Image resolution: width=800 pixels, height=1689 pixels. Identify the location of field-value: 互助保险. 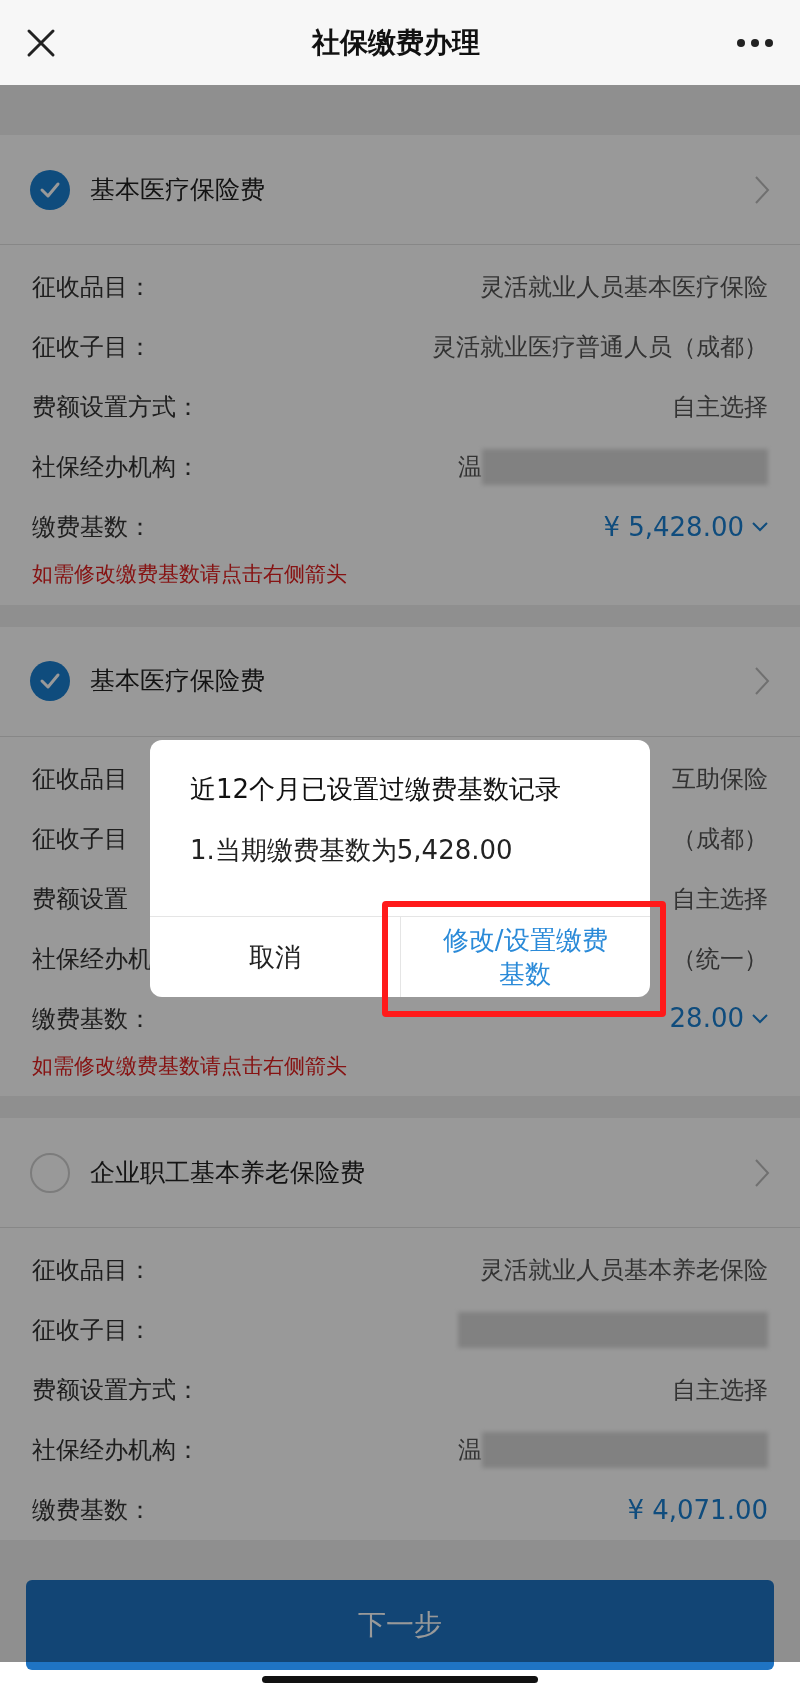
(720, 779).